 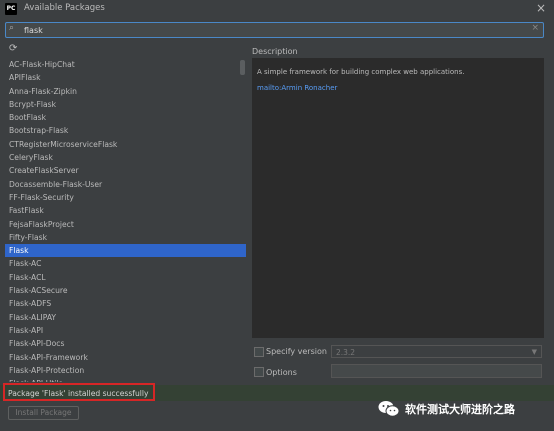 What do you see at coordinates (13, 48) in the screenshot?
I see `refresh-icon: ⟳` at bounding box center [13, 48].